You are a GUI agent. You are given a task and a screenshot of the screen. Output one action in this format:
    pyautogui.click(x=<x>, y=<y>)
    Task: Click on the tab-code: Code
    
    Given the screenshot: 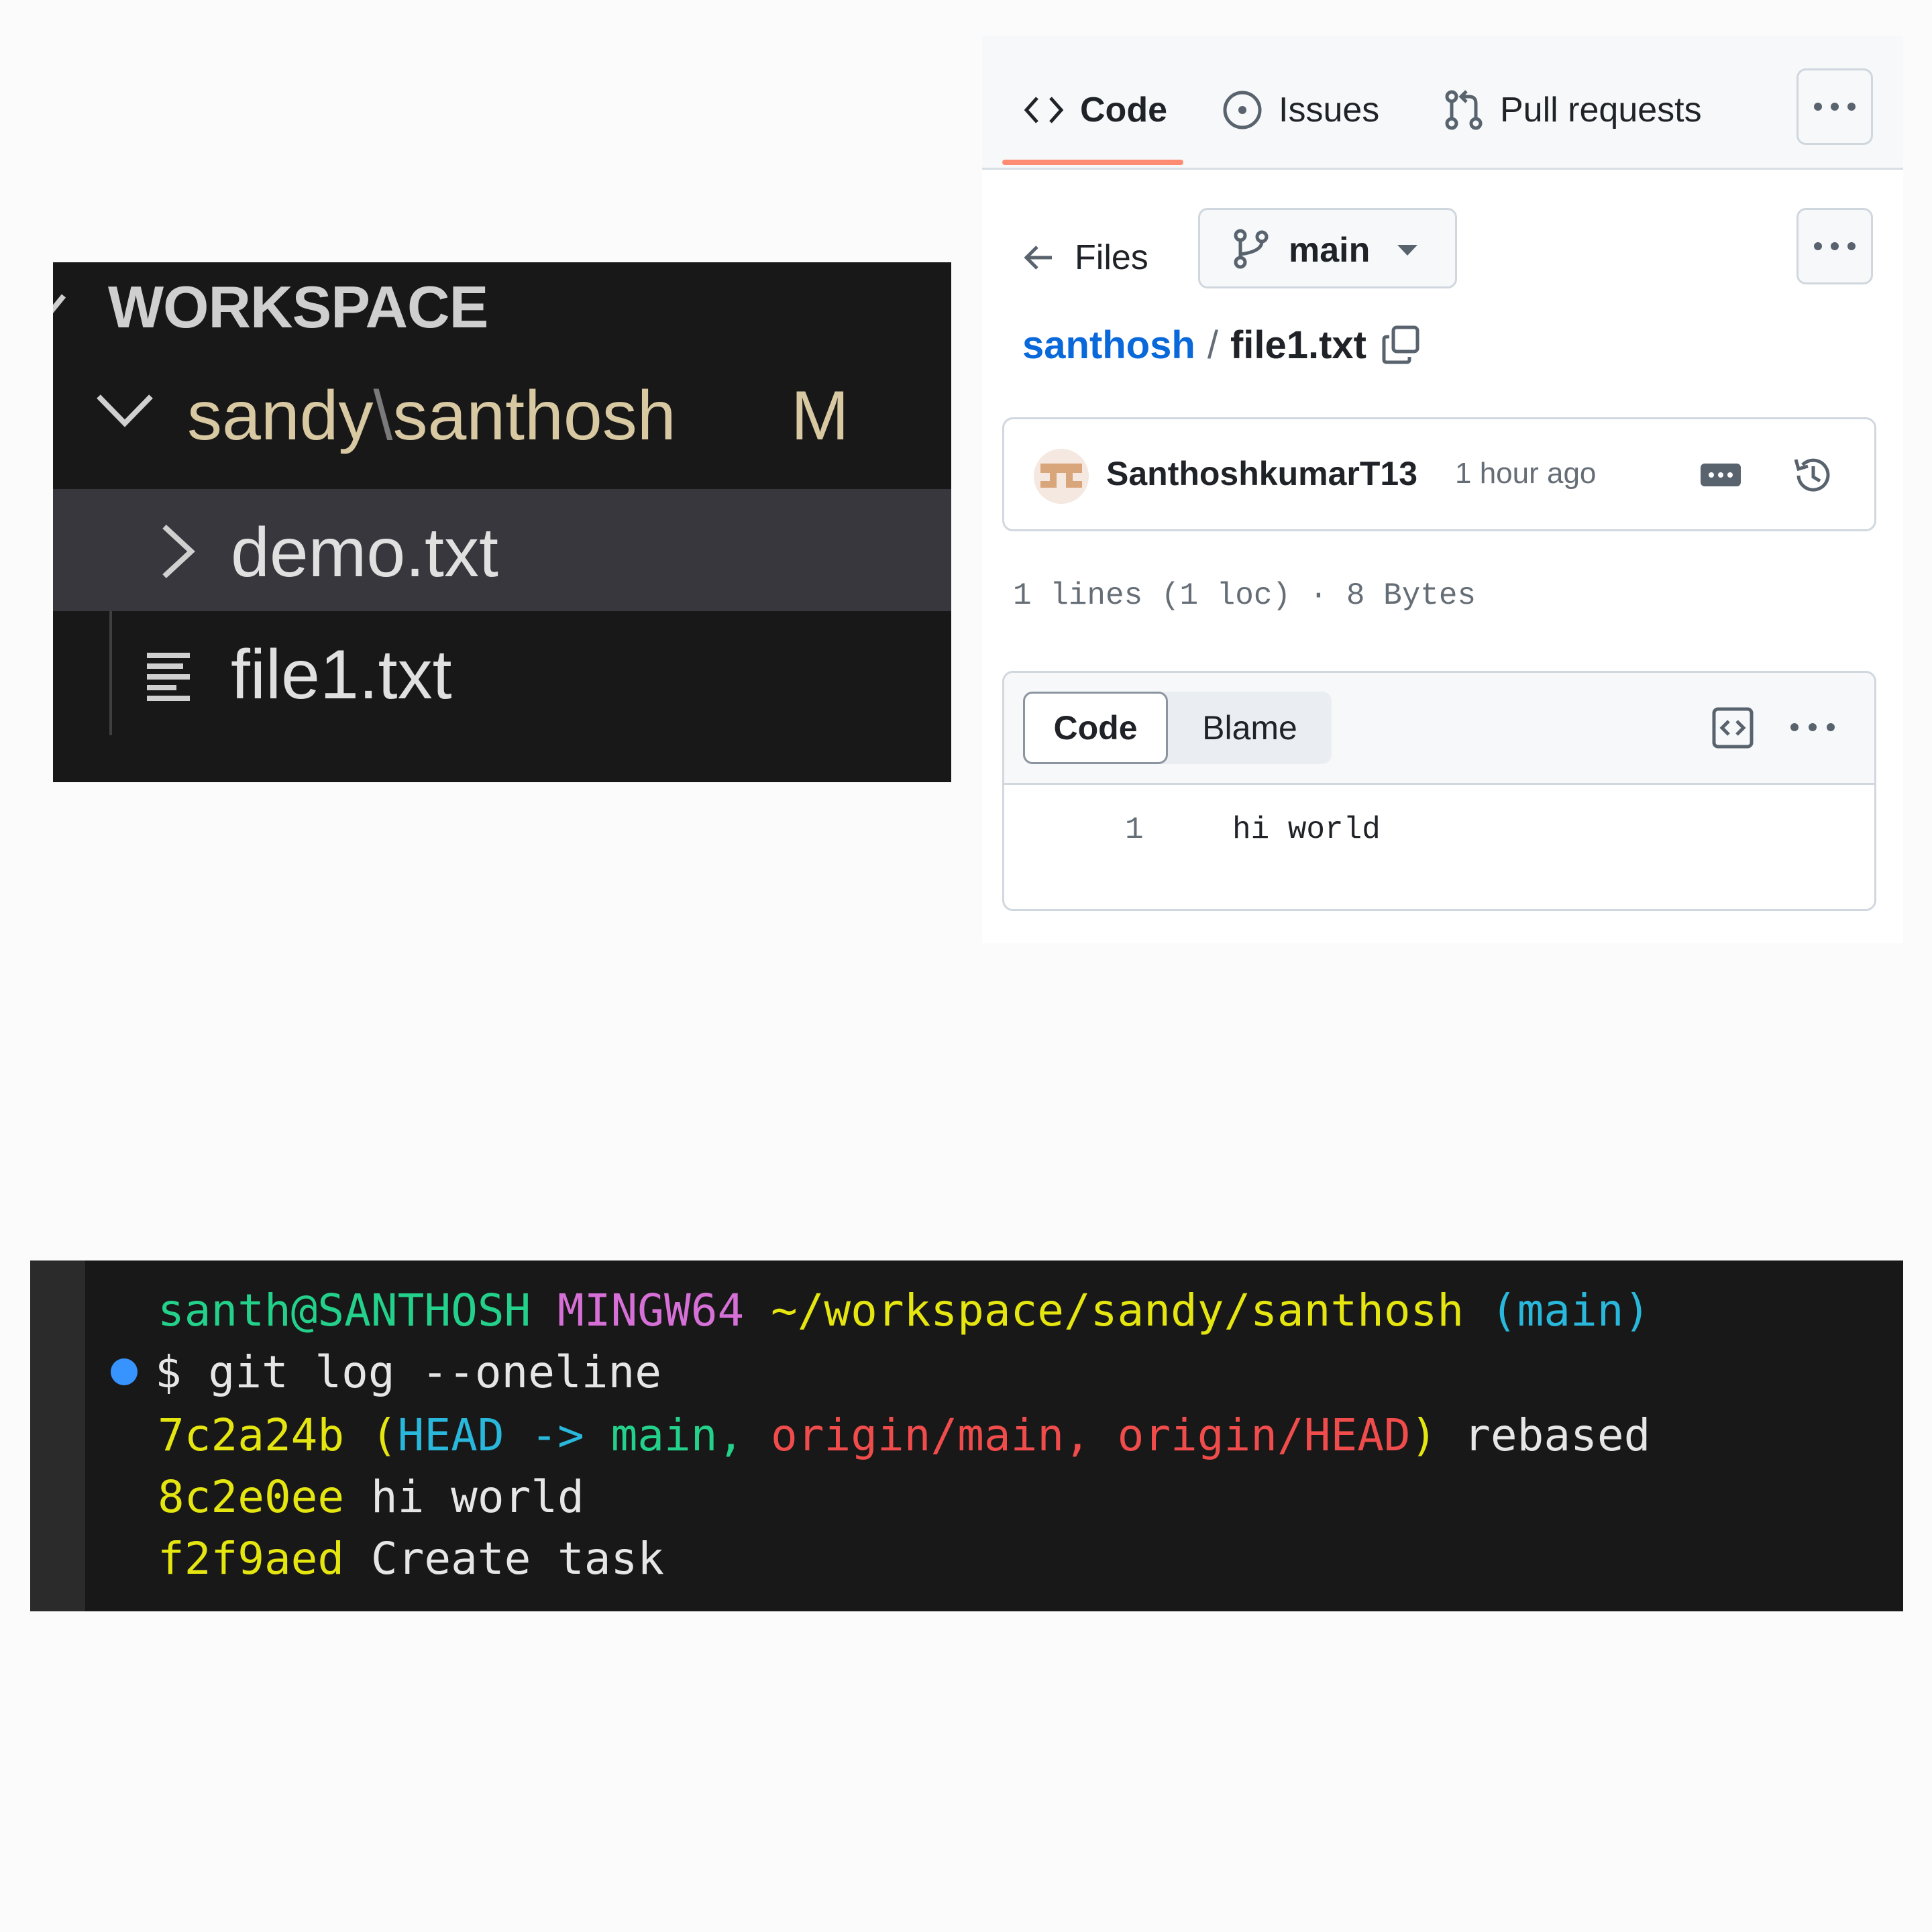 What is the action you would take?
    pyautogui.click(x=1094, y=110)
    